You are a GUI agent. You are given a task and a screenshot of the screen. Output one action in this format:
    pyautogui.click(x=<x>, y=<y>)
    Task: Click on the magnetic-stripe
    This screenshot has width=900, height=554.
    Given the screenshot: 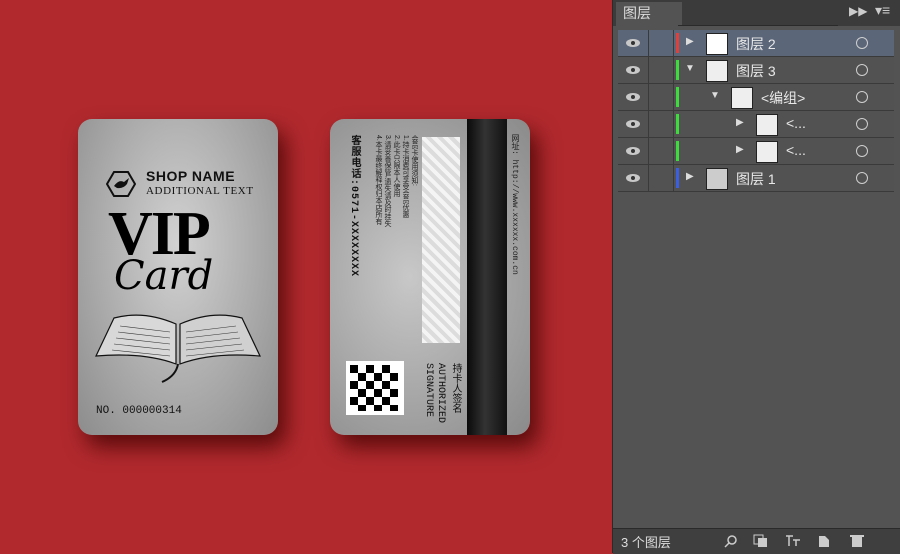 What is the action you would take?
    pyautogui.click(x=487, y=277)
    